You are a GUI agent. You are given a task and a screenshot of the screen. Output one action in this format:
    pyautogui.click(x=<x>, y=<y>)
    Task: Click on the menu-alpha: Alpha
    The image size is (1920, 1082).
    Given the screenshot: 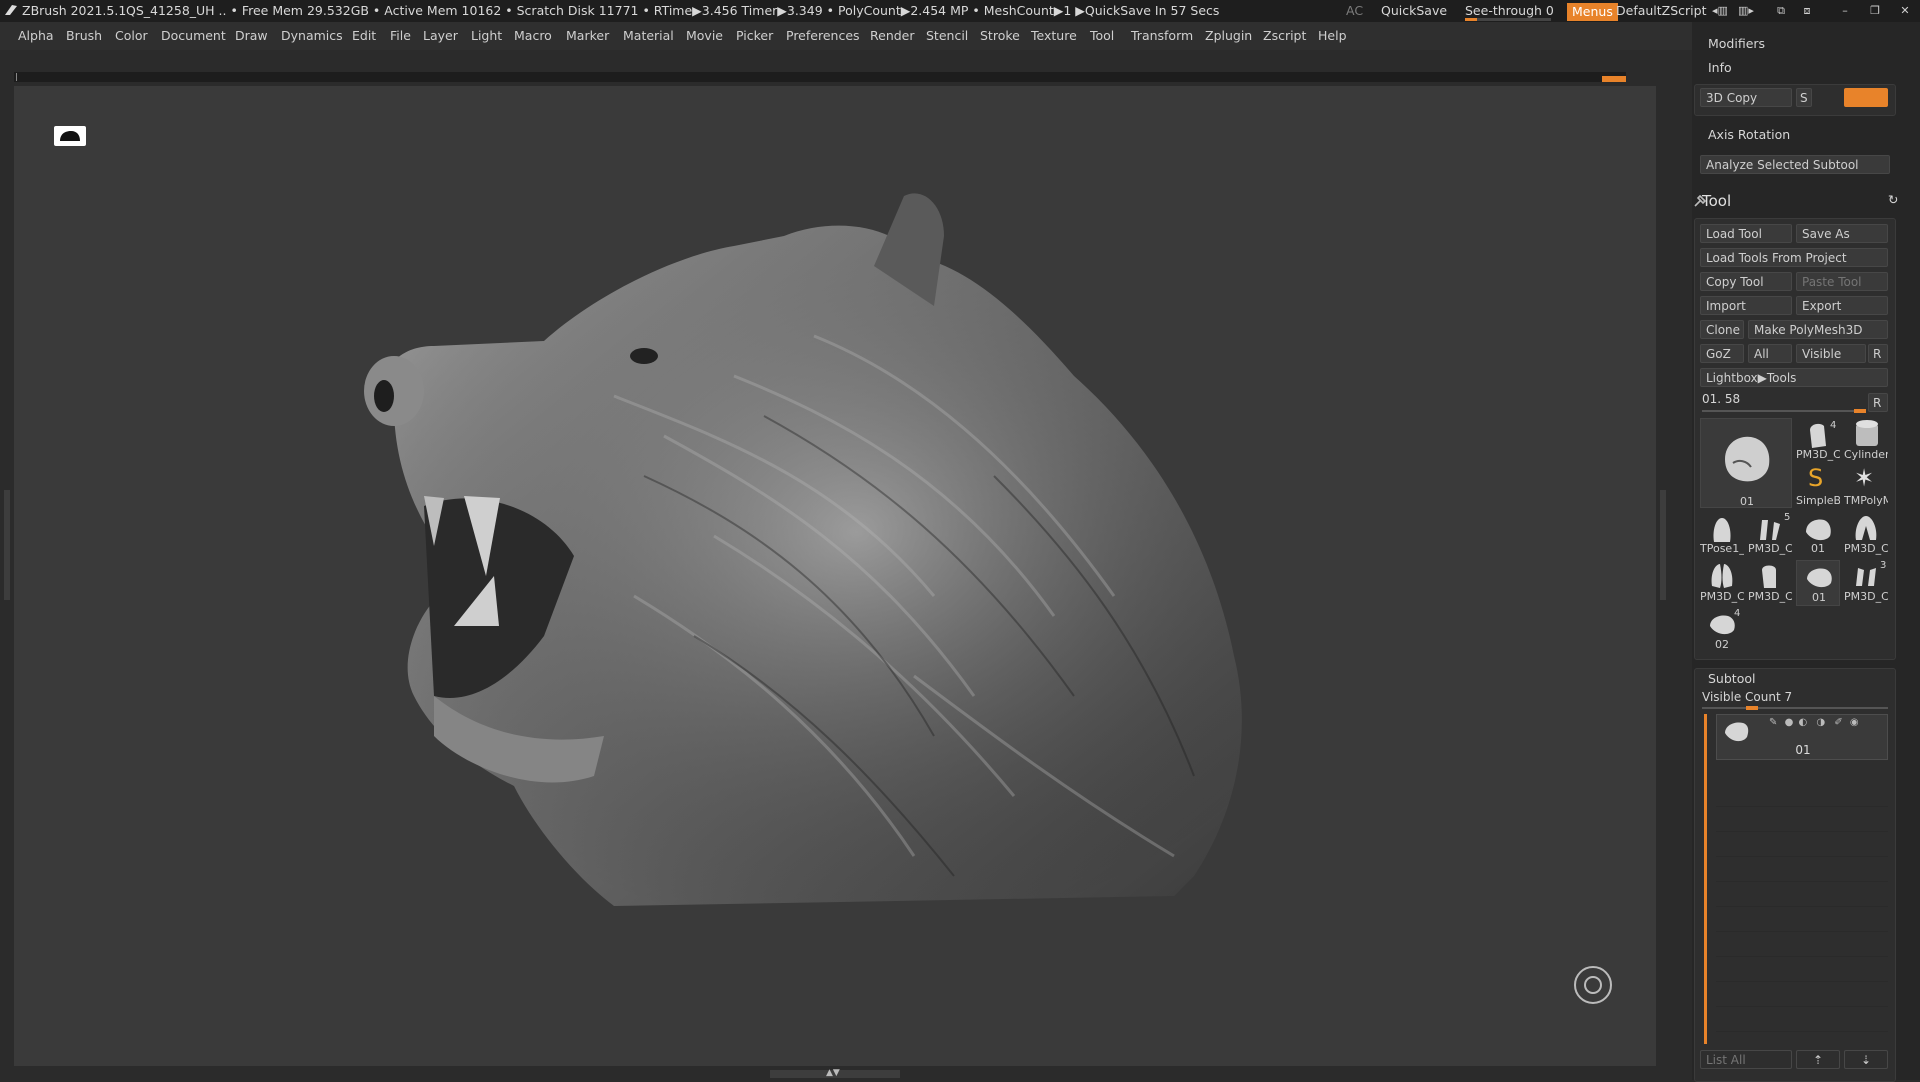 What is the action you would take?
    pyautogui.click(x=36, y=35)
    